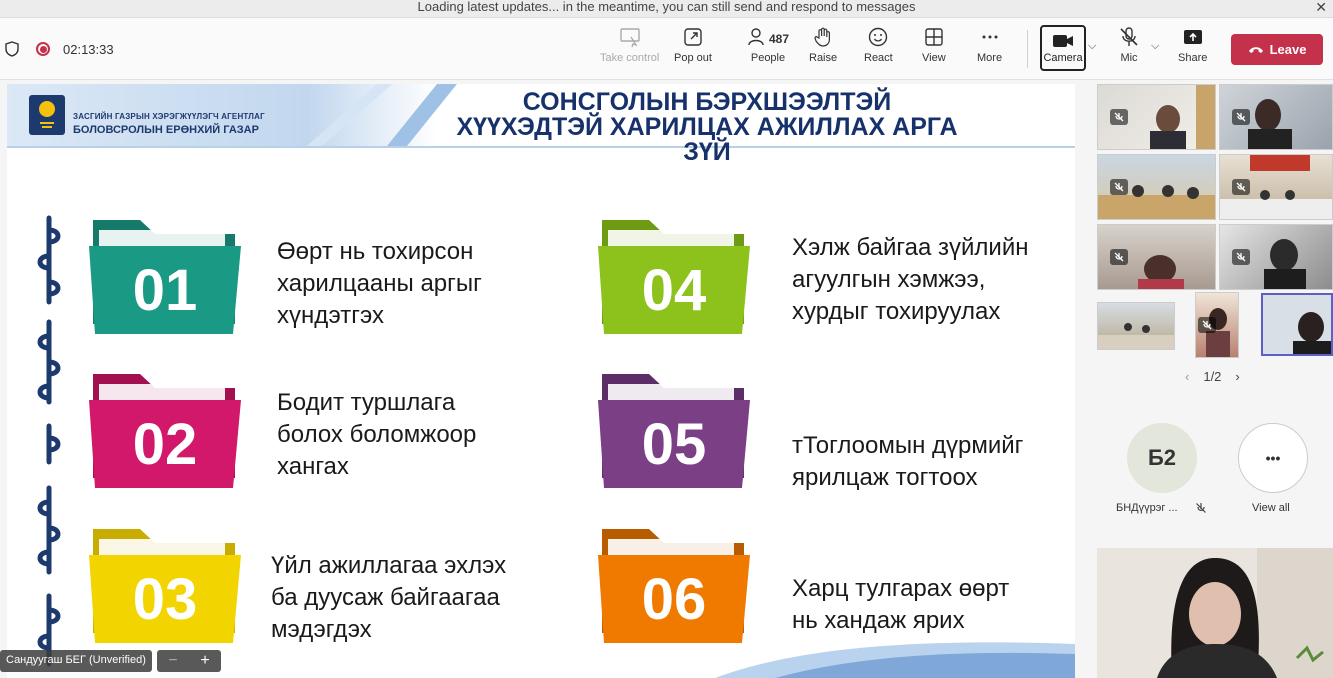  Describe the element at coordinates (1063, 58) in the screenshot. I see `camera-label: Camera` at that location.